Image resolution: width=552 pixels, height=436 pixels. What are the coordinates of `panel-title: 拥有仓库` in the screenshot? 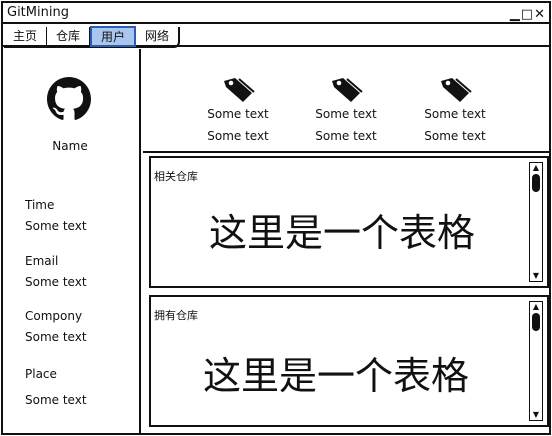 It's located at (176, 315).